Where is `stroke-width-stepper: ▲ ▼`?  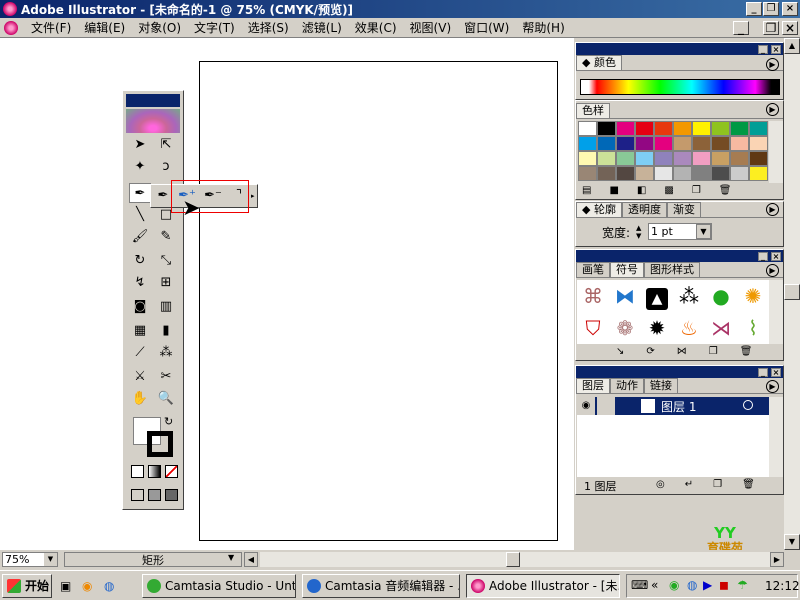 stroke-width-stepper: ▲ ▼ is located at coordinates (641, 232).